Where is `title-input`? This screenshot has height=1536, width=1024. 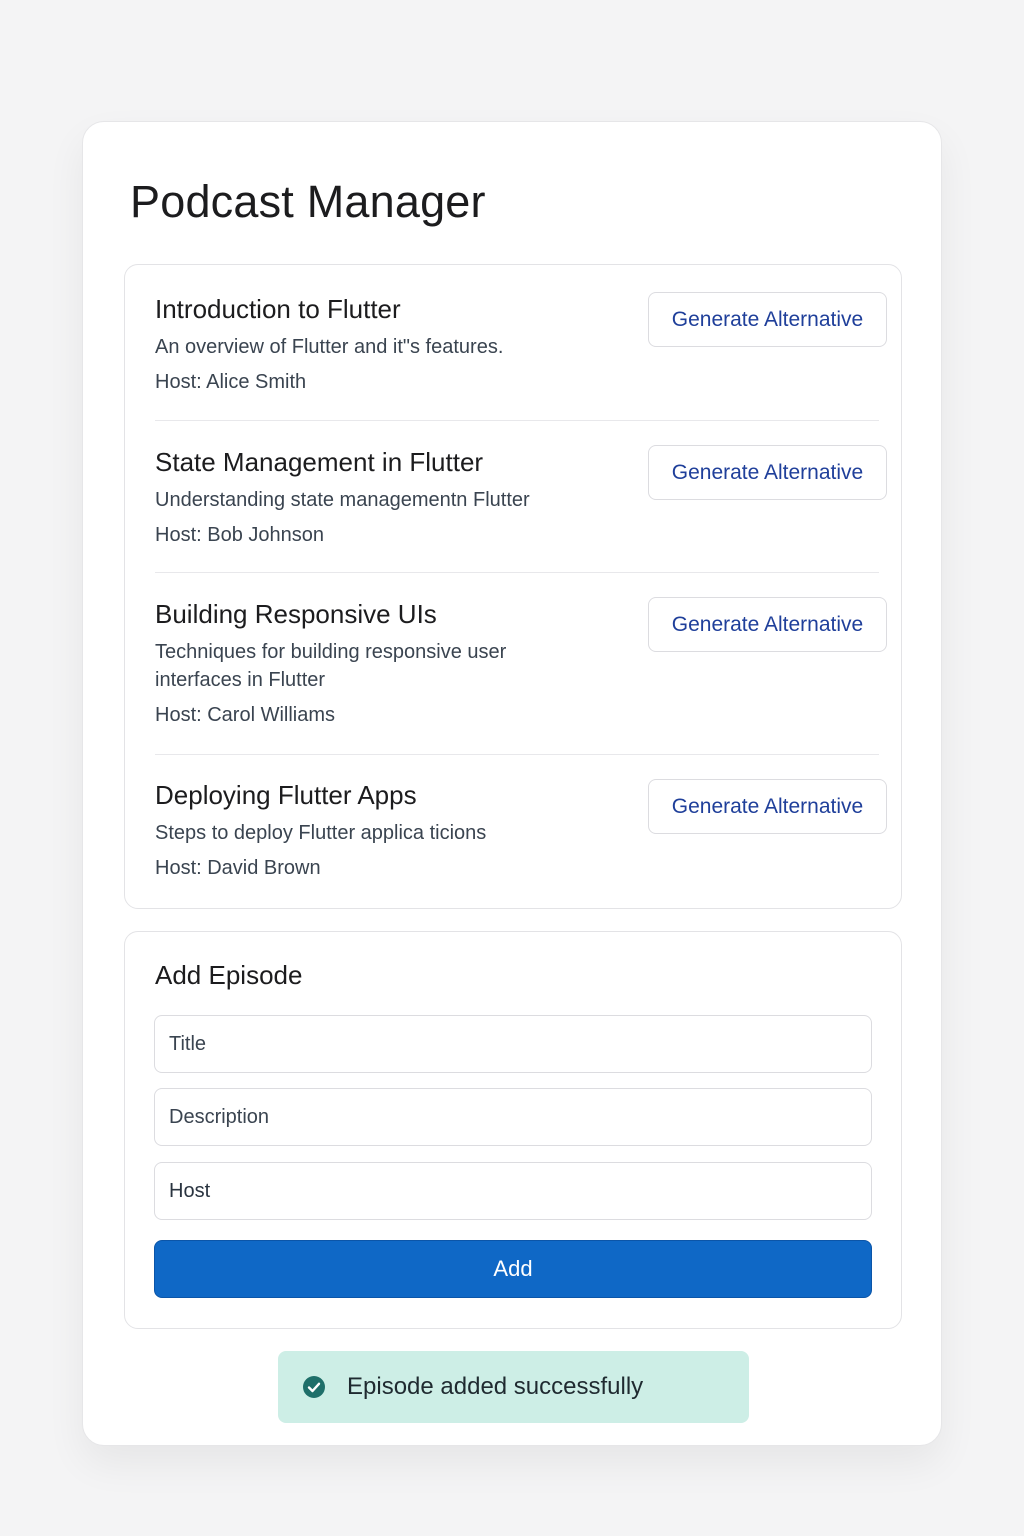
title-input is located at coordinates (513, 1044).